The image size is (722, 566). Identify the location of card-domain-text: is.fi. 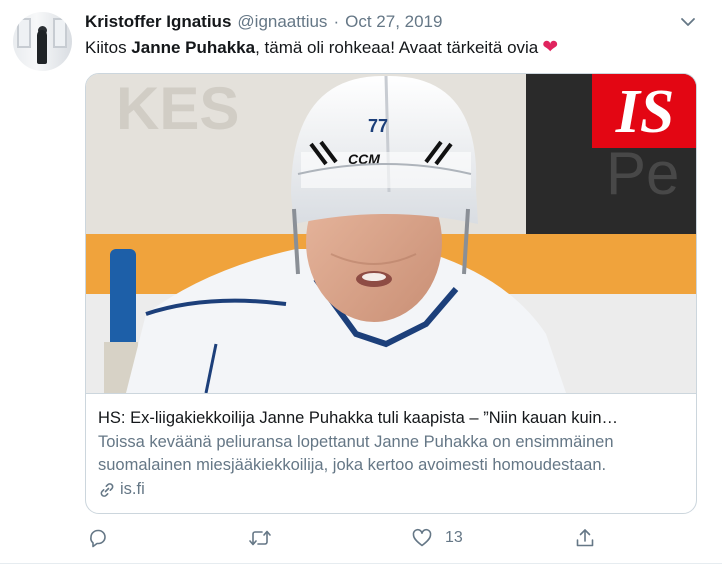
(132, 489).